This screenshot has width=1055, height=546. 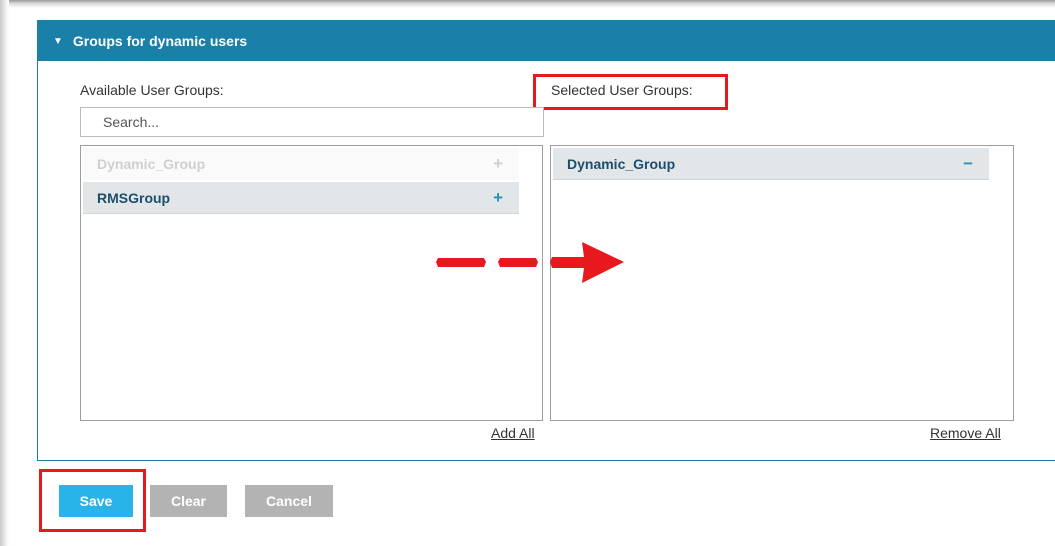 What do you see at coordinates (513, 433) in the screenshot?
I see `add-all-link: Add All` at bounding box center [513, 433].